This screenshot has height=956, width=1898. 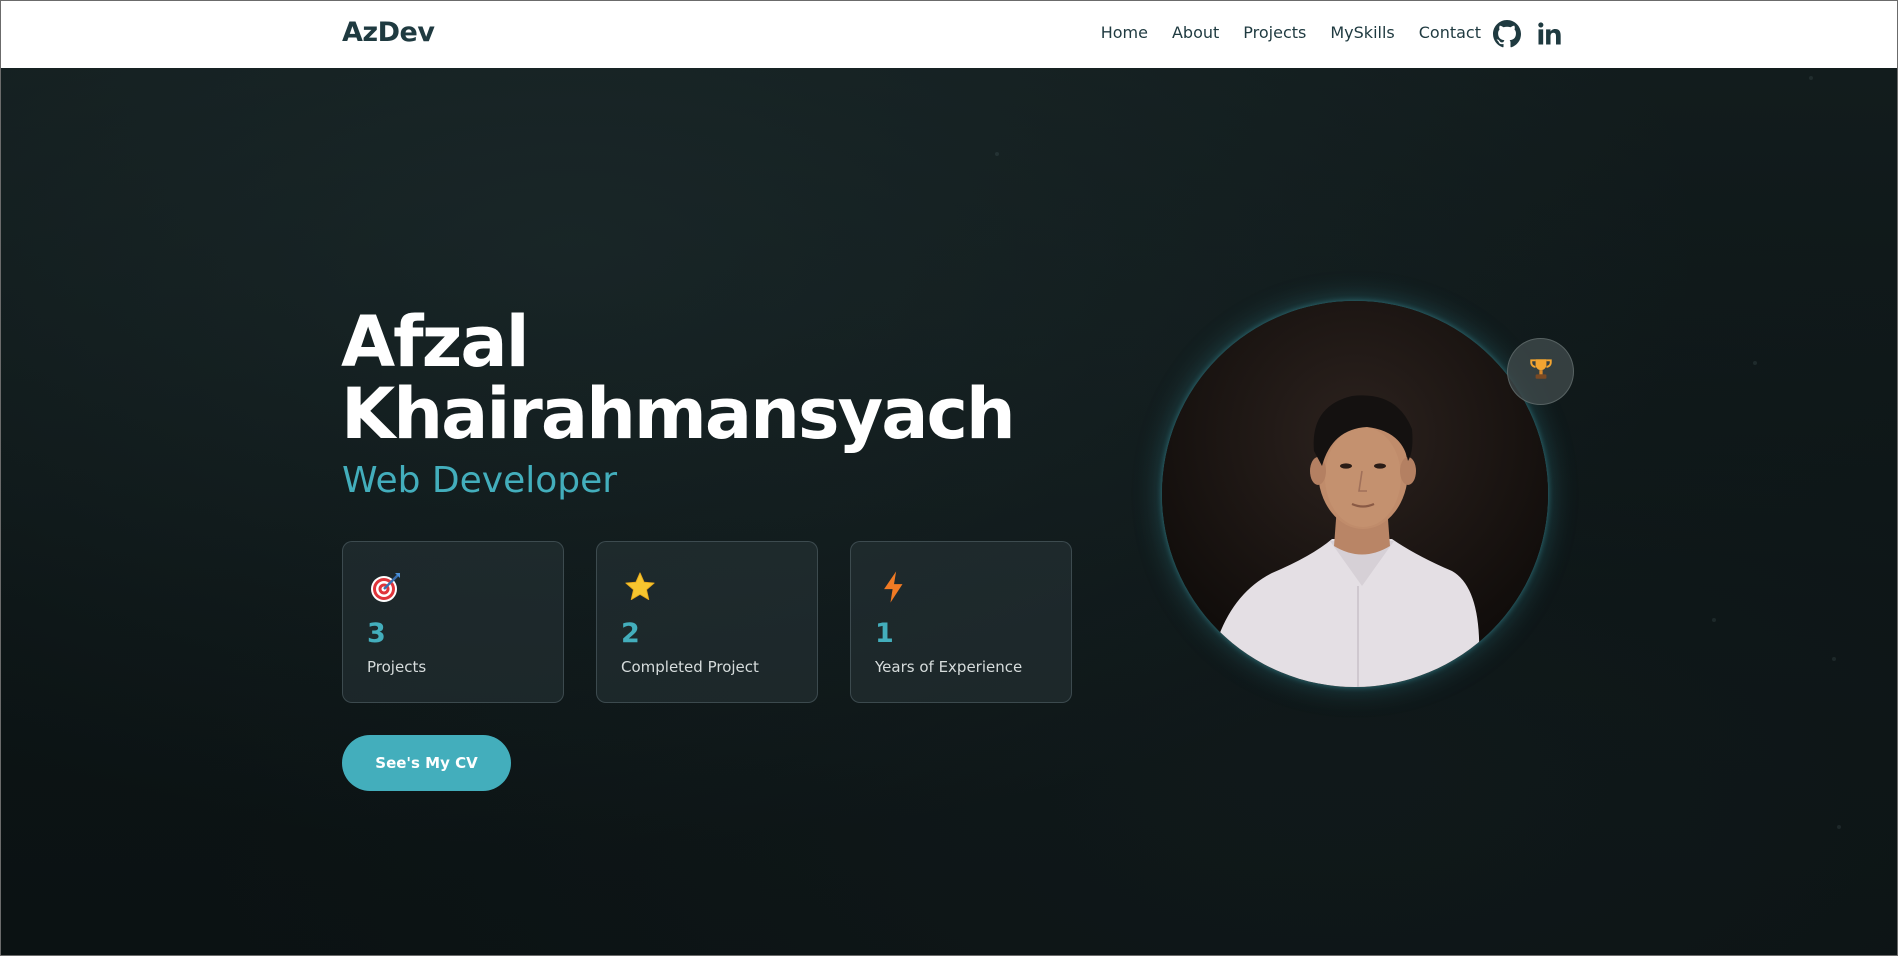 I want to click on profile-photo, so click(x=1355, y=494).